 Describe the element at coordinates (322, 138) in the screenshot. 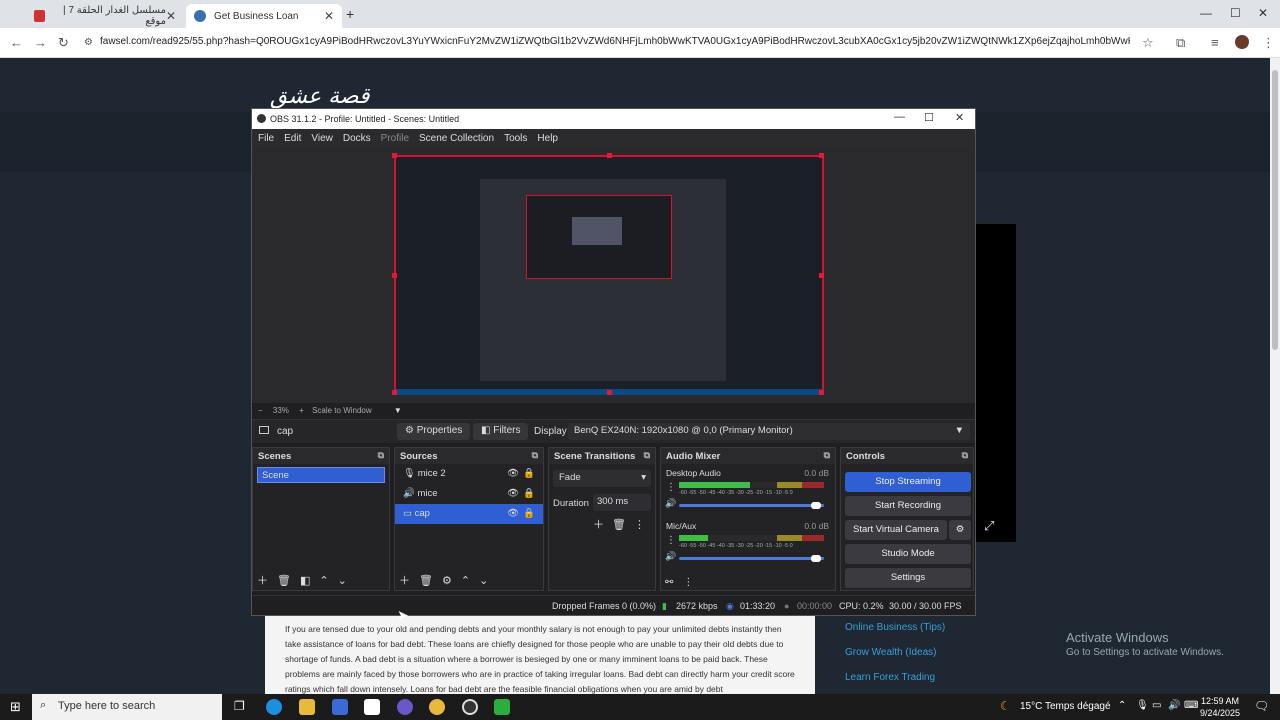

I see `menu-view: View` at that location.